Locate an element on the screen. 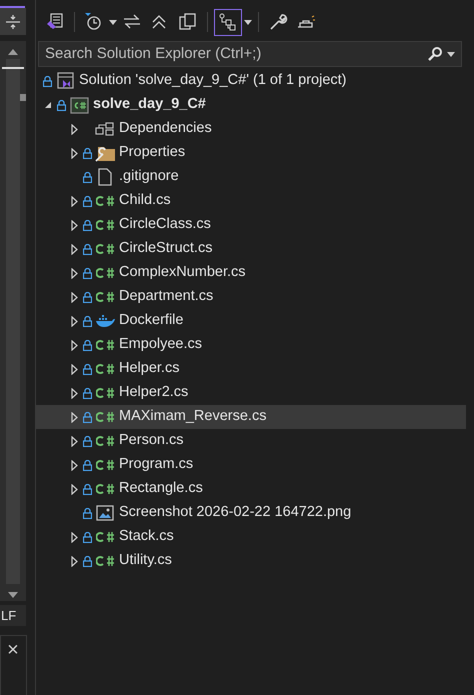 This screenshot has height=695, width=474. search-icon is located at coordinates (435, 54).